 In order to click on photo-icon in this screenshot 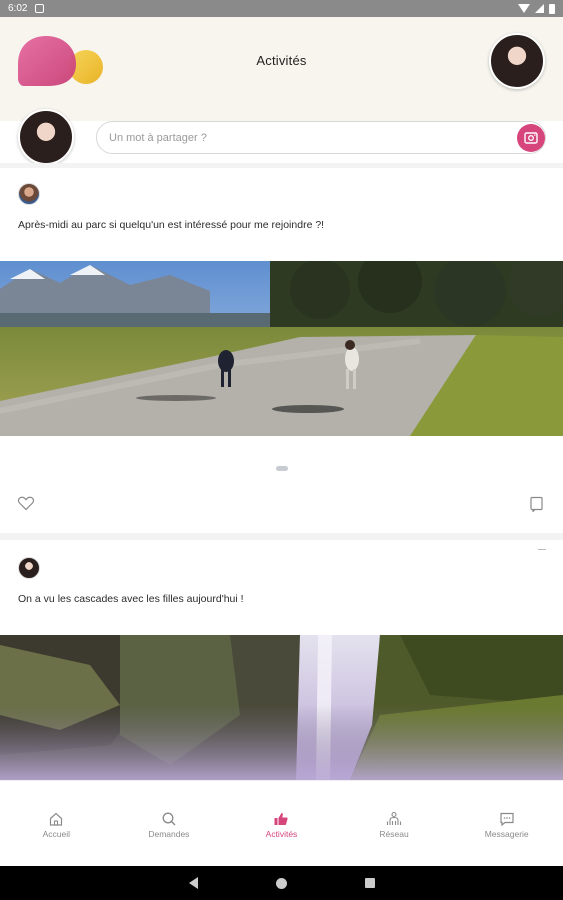, I will do `click(531, 138)`.